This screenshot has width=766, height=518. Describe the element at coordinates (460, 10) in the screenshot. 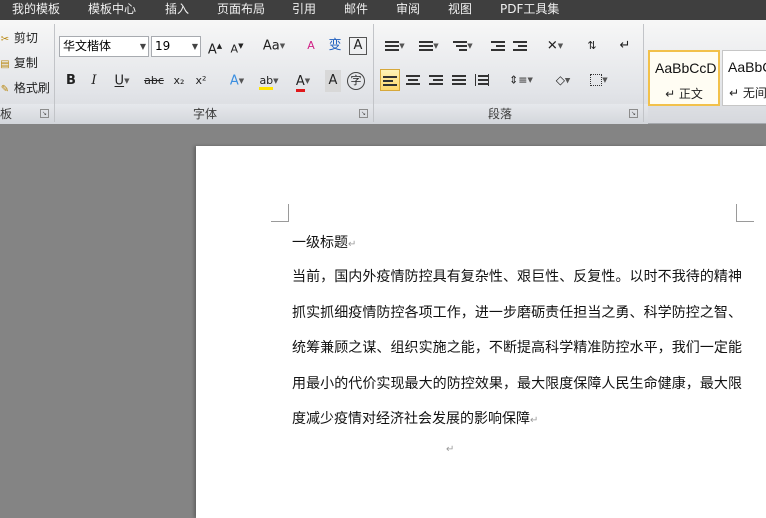

I see `tab-view: 视图` at that location.